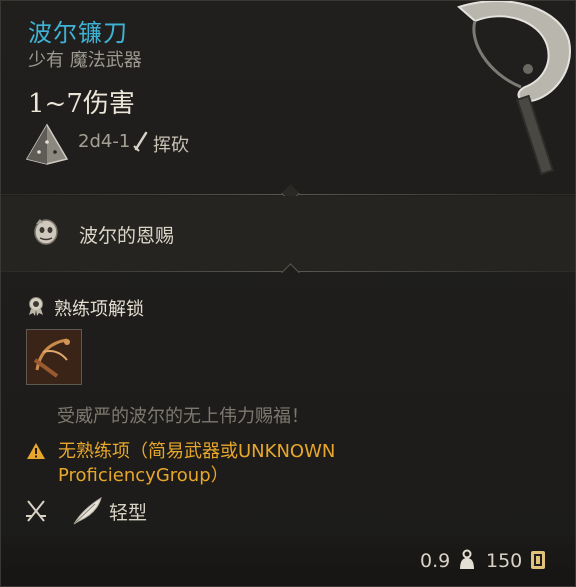  Describe the element at coordinates (538, 560) in the screenshot. I see `gold-coin-icon` at that location.